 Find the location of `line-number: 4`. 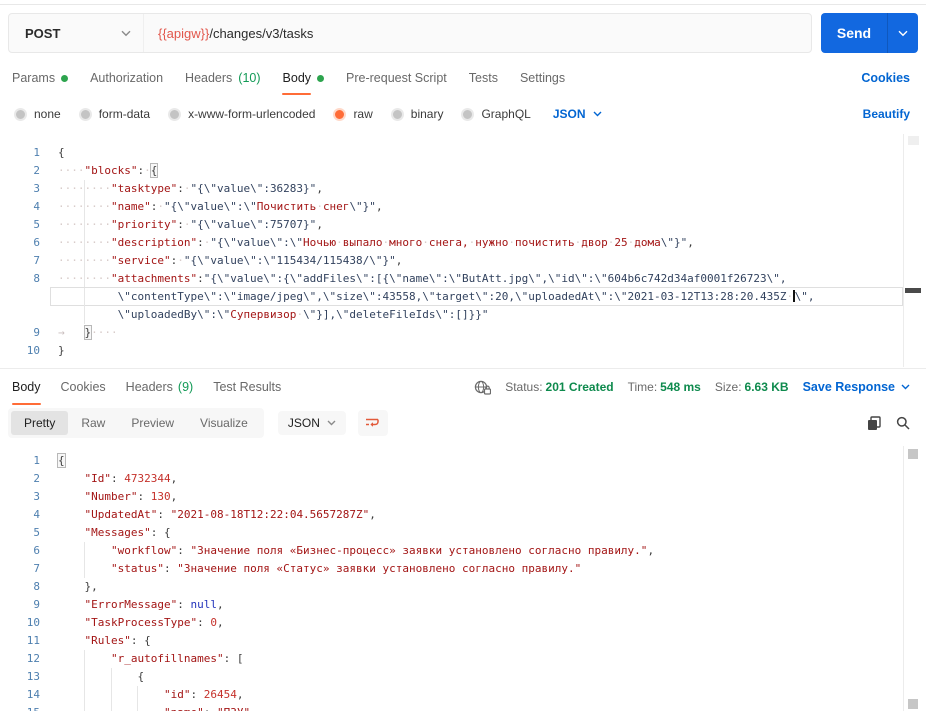

line-number: 4 is located at coordinates (36, 206).